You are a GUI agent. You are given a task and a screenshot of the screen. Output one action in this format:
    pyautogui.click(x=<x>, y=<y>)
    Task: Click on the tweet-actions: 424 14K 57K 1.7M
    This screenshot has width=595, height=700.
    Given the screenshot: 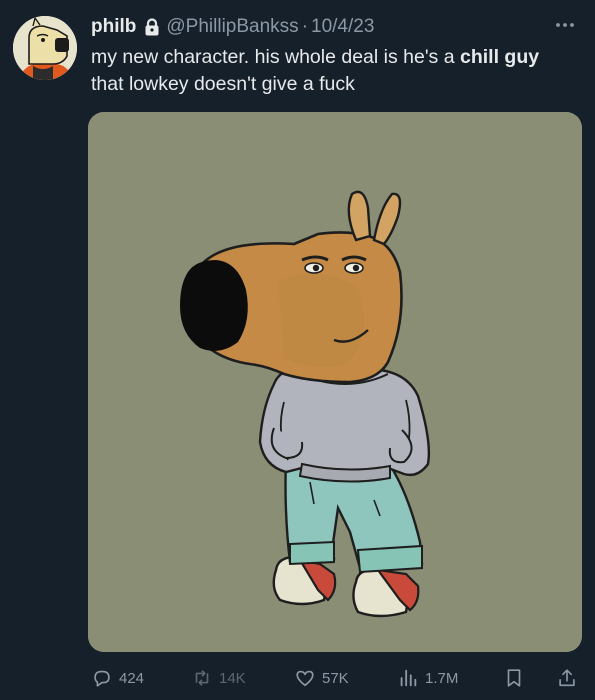 What is the action you would take?
    pyautogui.click(x=338, y=678)
    